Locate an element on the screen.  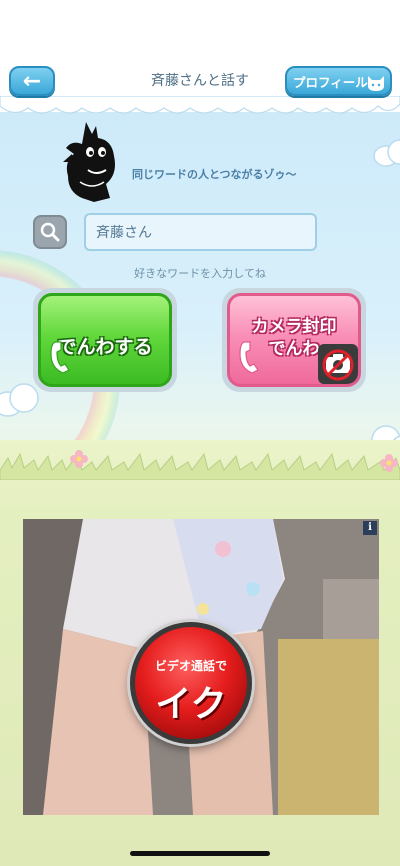
search-button is located at coordinates (50, 232).